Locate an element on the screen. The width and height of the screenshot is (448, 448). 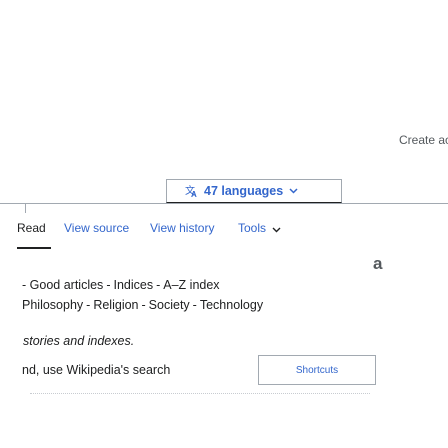
tools-menu: Tools is located at coordinates (259, 228).